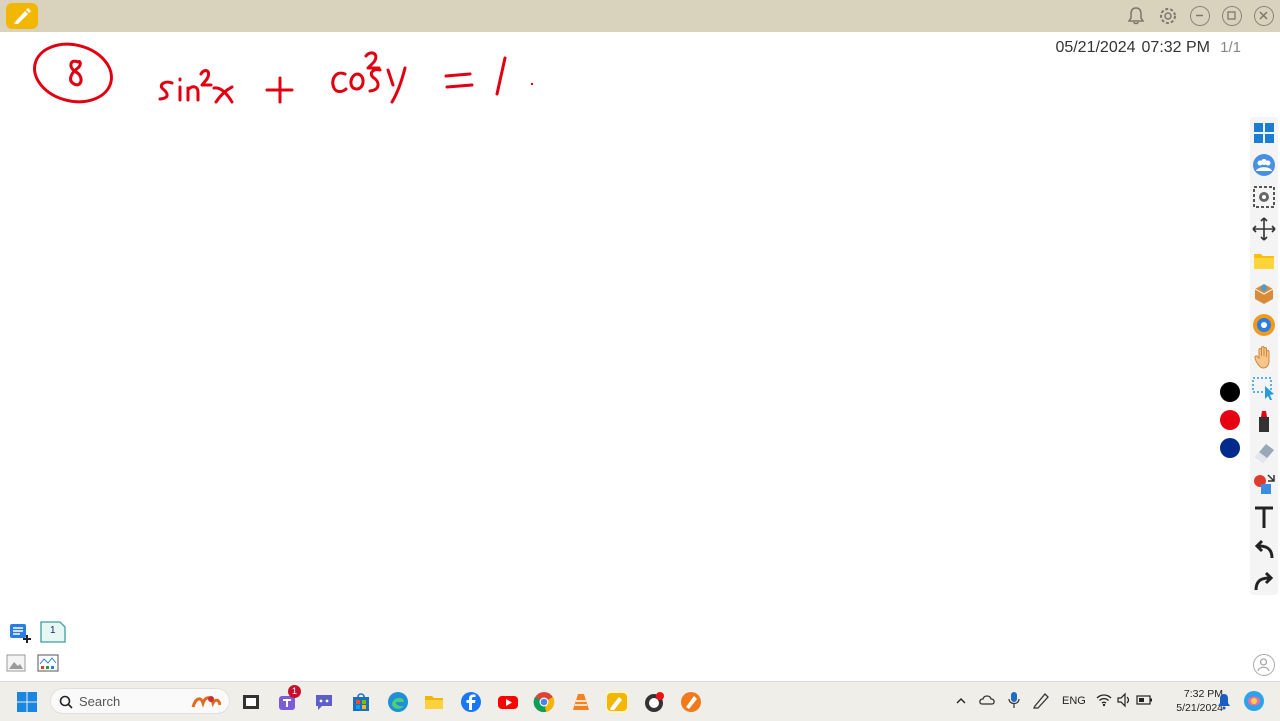  What do you see at coordinates (1200, 16) in the screenshot?
I see `minimize-icon` at bounding box center [1200, 16].